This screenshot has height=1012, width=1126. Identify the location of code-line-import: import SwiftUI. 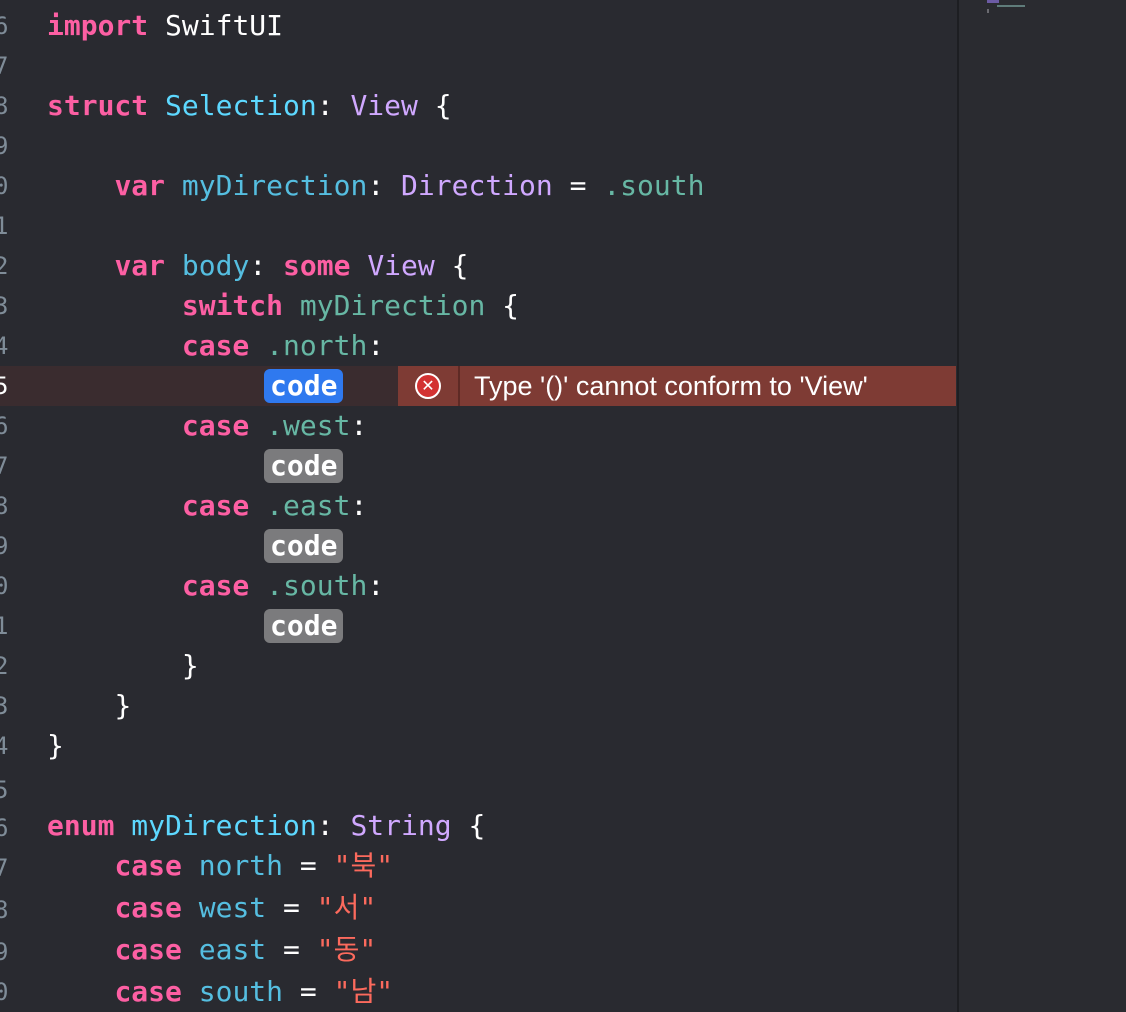
(165, 26).